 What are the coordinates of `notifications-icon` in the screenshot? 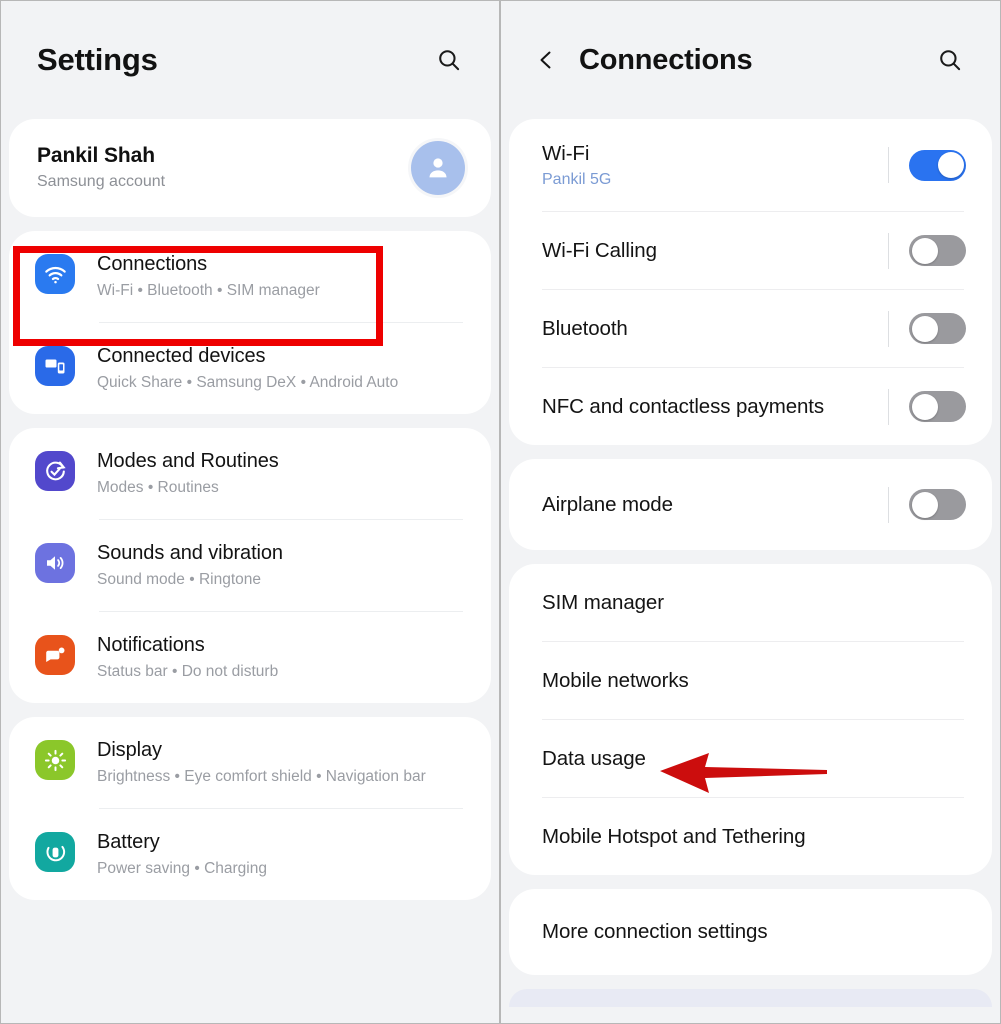 It's located at (55, 655).